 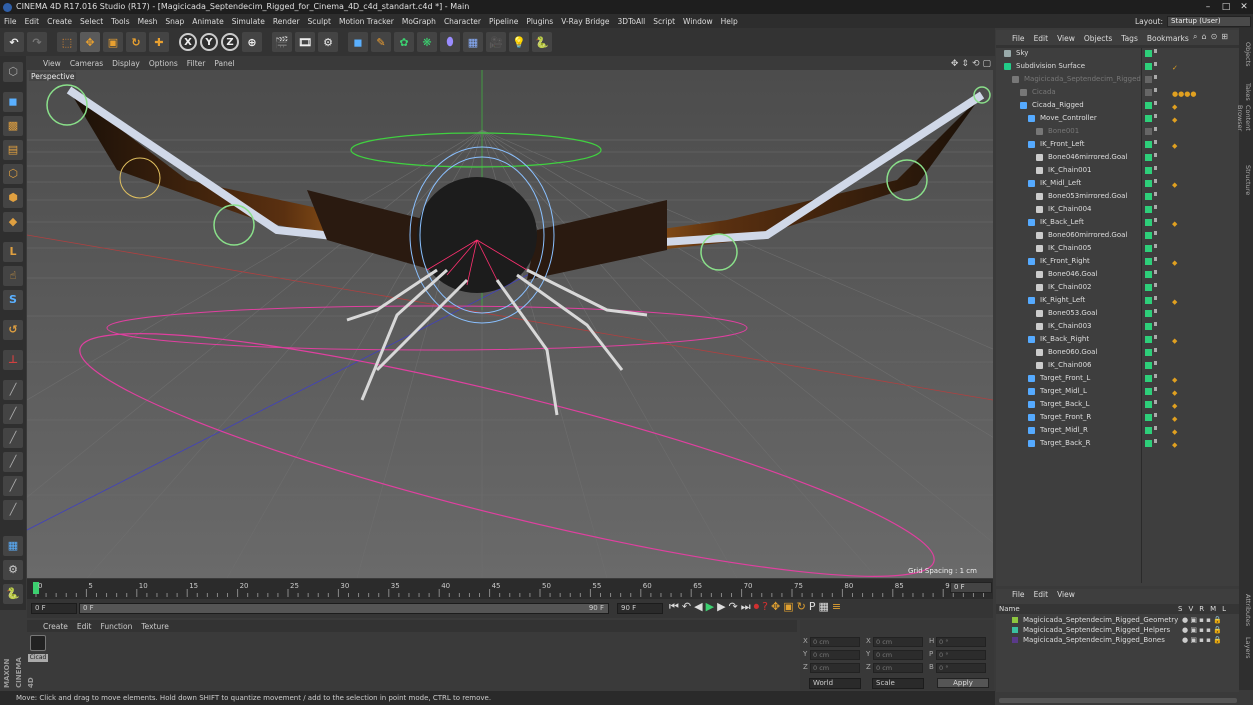 I want to click on brush-icon-3: ╱, so click(x=13, y=438).